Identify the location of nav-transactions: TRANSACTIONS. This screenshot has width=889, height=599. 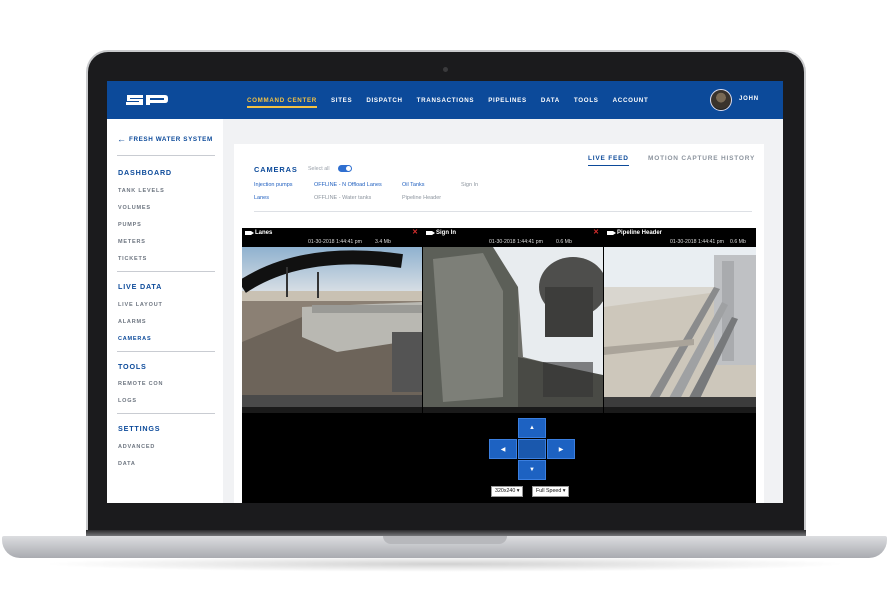
(446, 100).